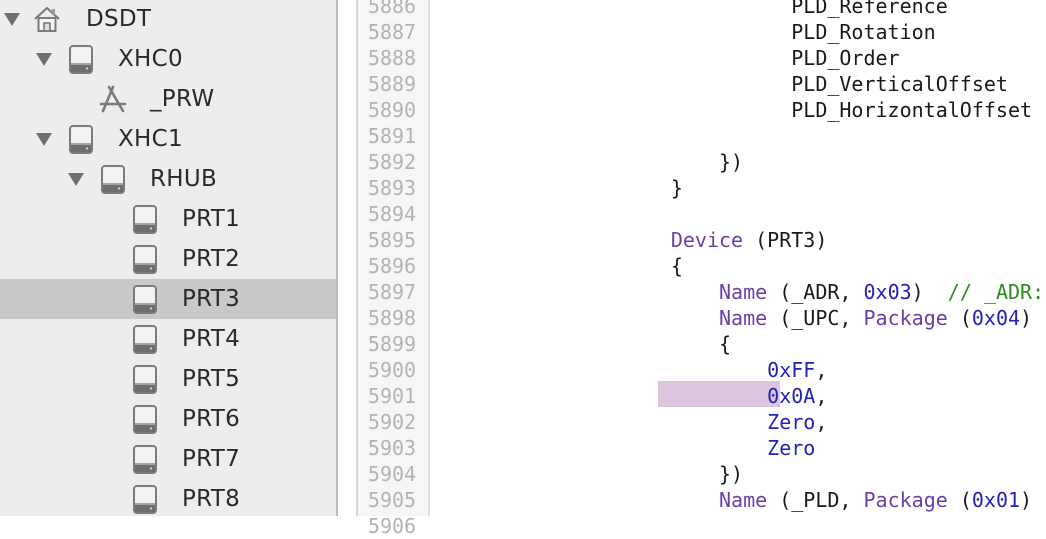 This screenshot has height=539, width=1046. I want to click on code-line: Zero, so click(622, 448).